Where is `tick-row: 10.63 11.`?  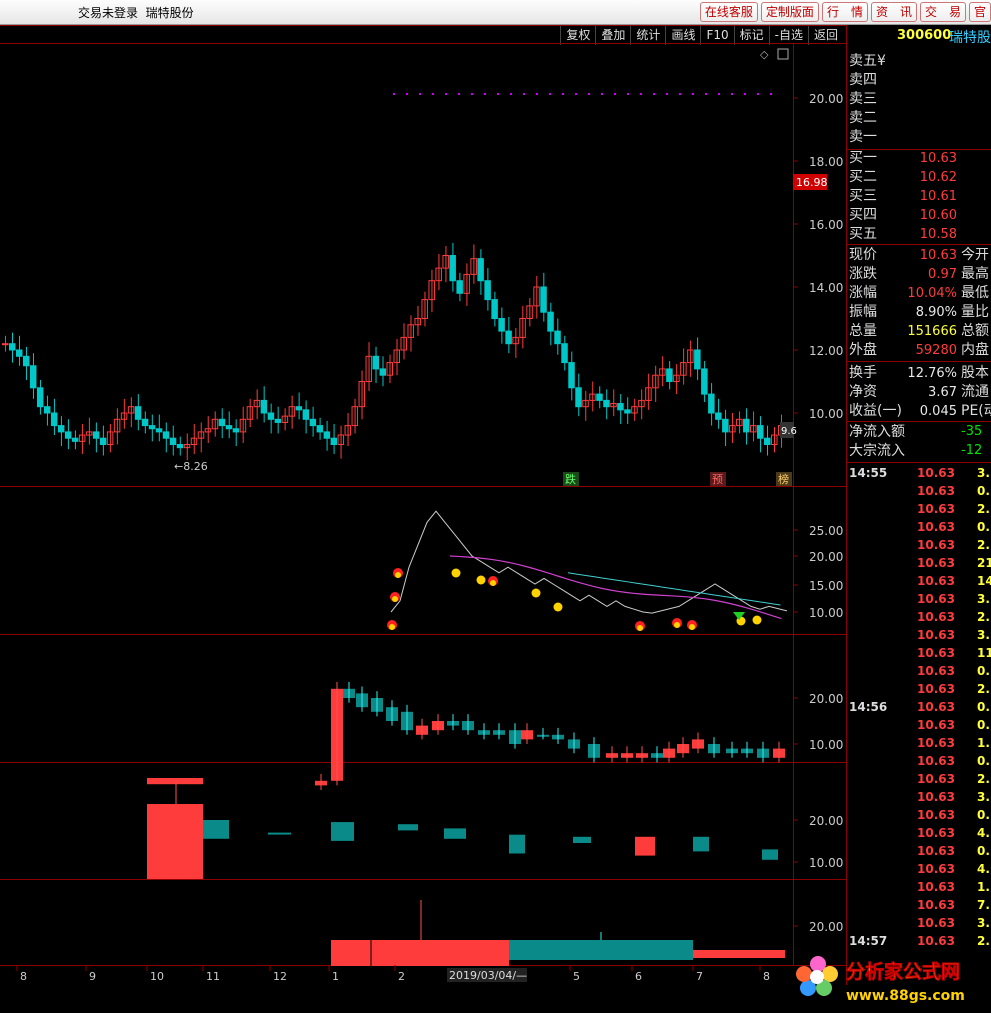
tick-row: 10.63 11. is located at coordinates (919, 655).